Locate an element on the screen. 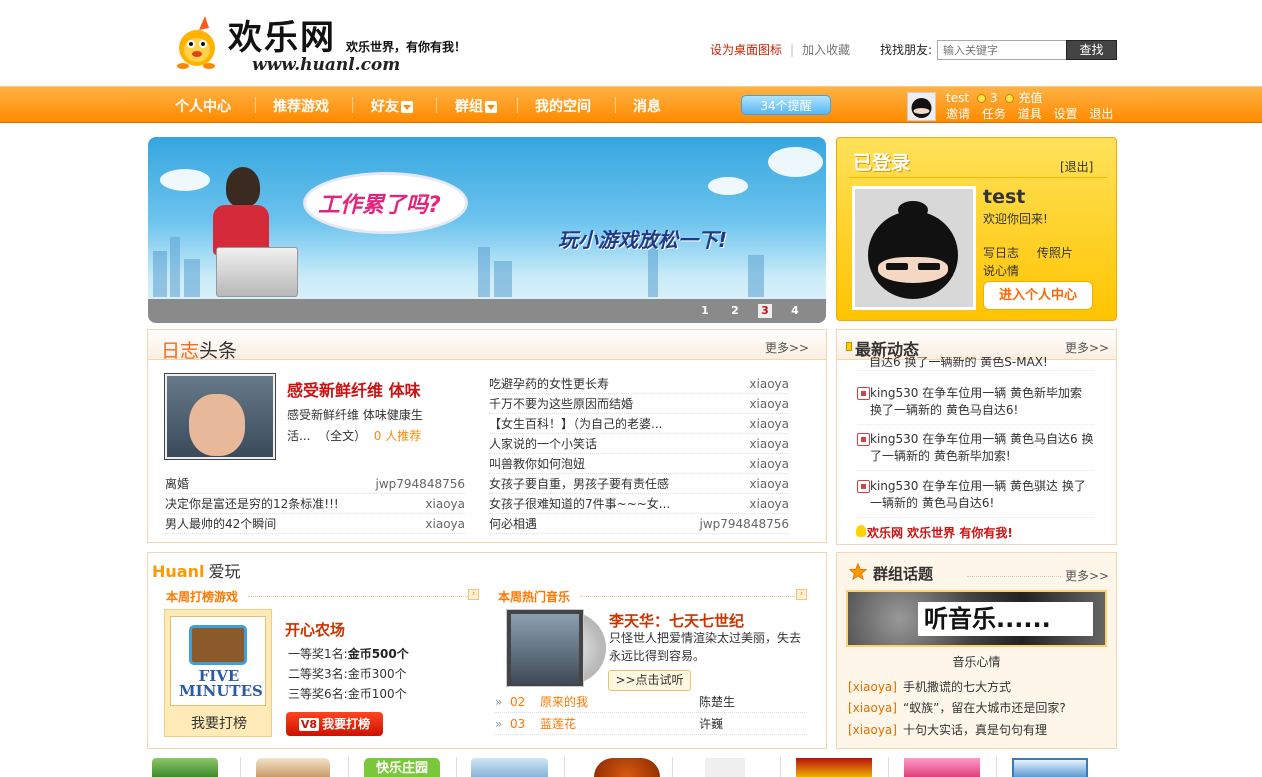  mascot-logo-icon is located at coordinates (198, 42).